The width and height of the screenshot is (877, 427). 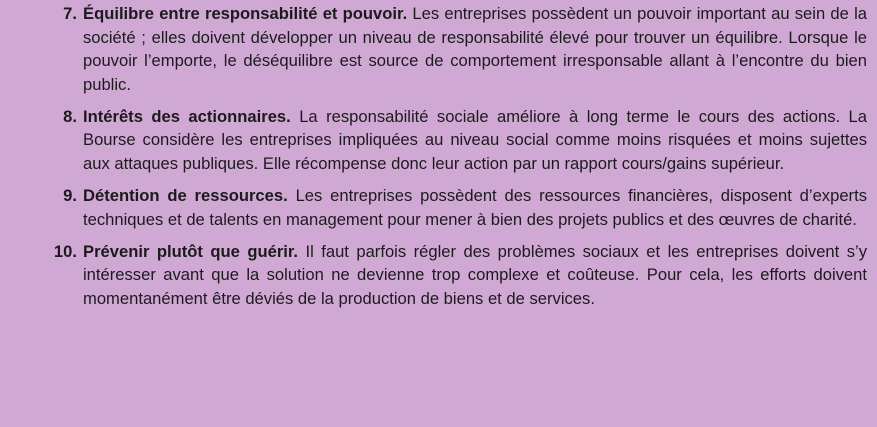 I want to click on item-title: Prévenir plutôt que guérir., so click(x=191, y=251).